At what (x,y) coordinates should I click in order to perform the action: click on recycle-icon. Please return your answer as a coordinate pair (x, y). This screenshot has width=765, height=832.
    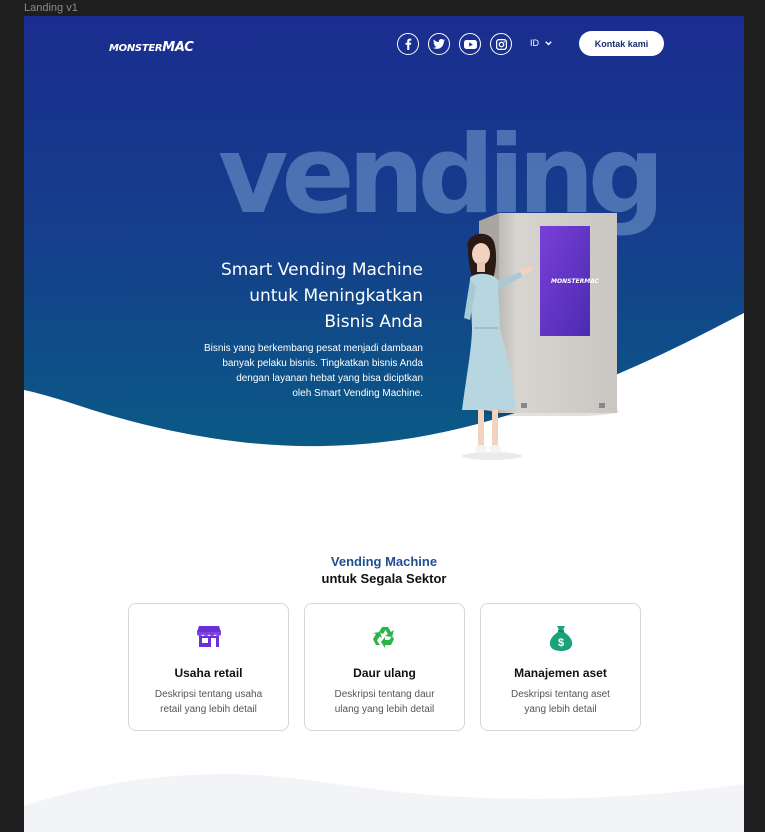
    Looking at the image, I should click on (383, 637).